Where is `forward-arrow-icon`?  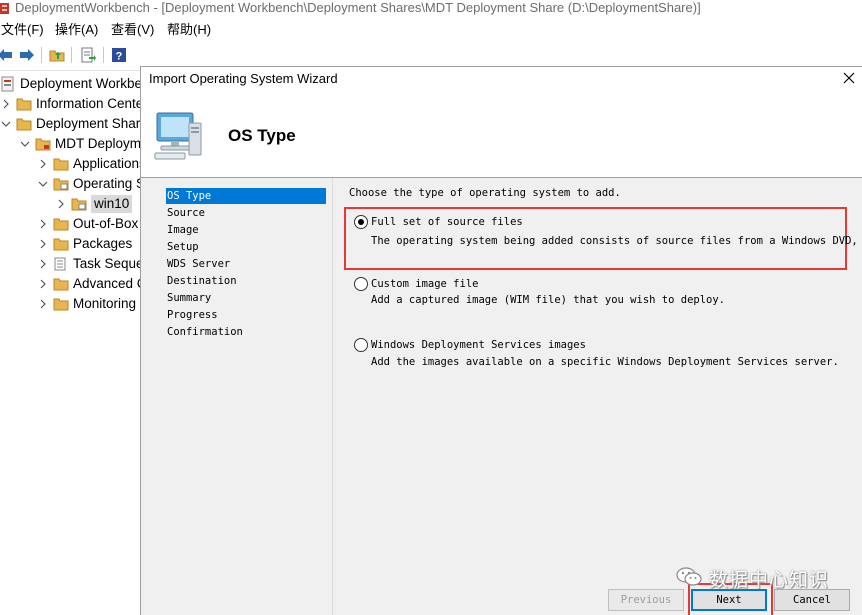 forward-arrow-icon is located at coordinates (27, 55).